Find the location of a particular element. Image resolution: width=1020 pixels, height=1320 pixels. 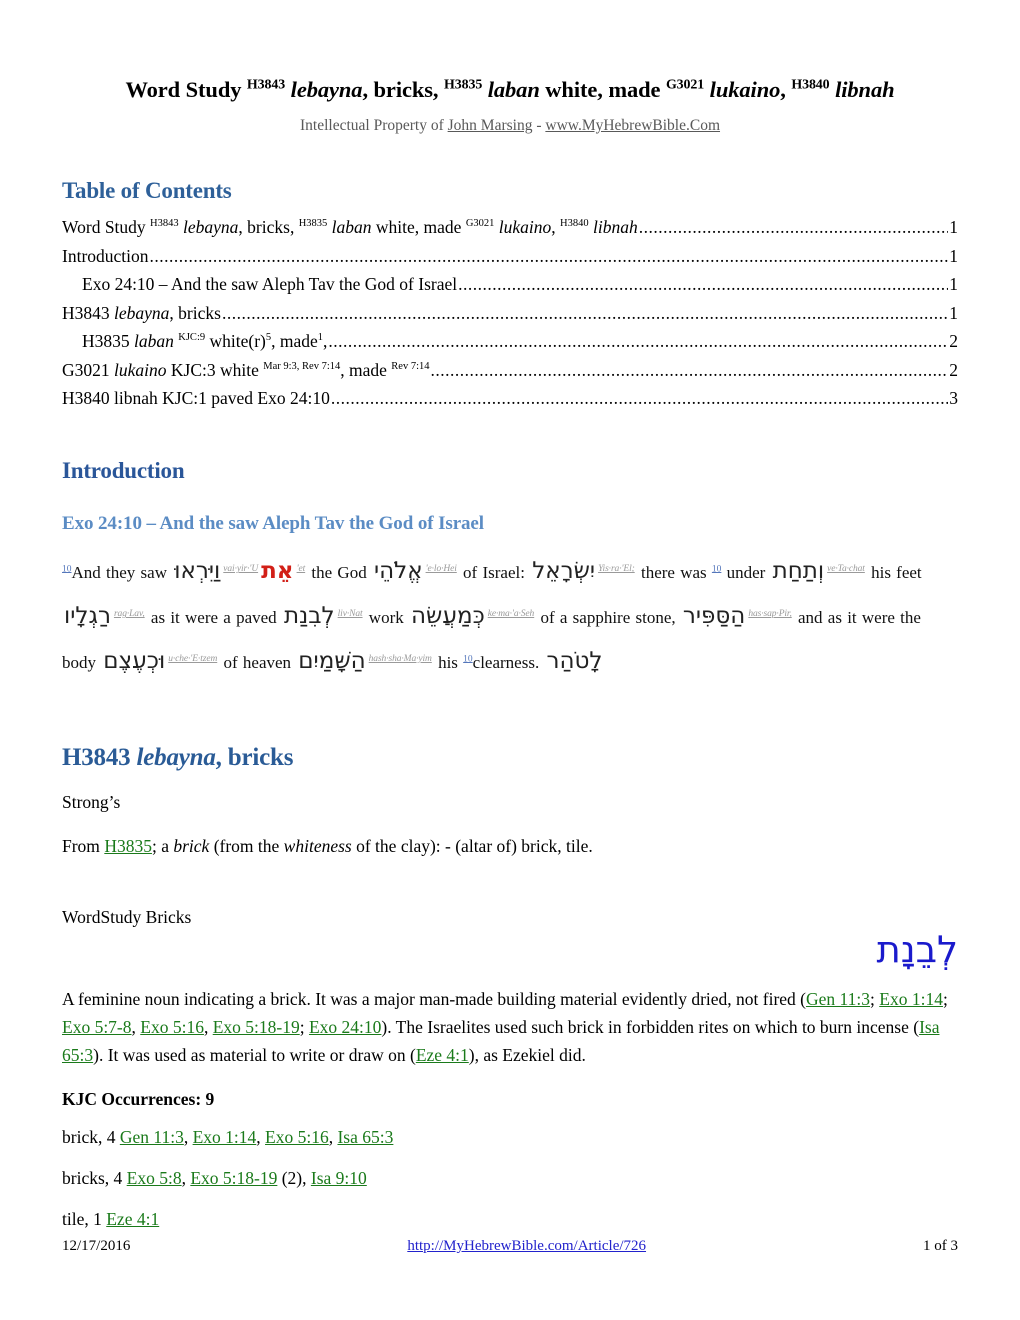

transliteration: ke·ma·'a·Seh is located at coordinates (511, 614).